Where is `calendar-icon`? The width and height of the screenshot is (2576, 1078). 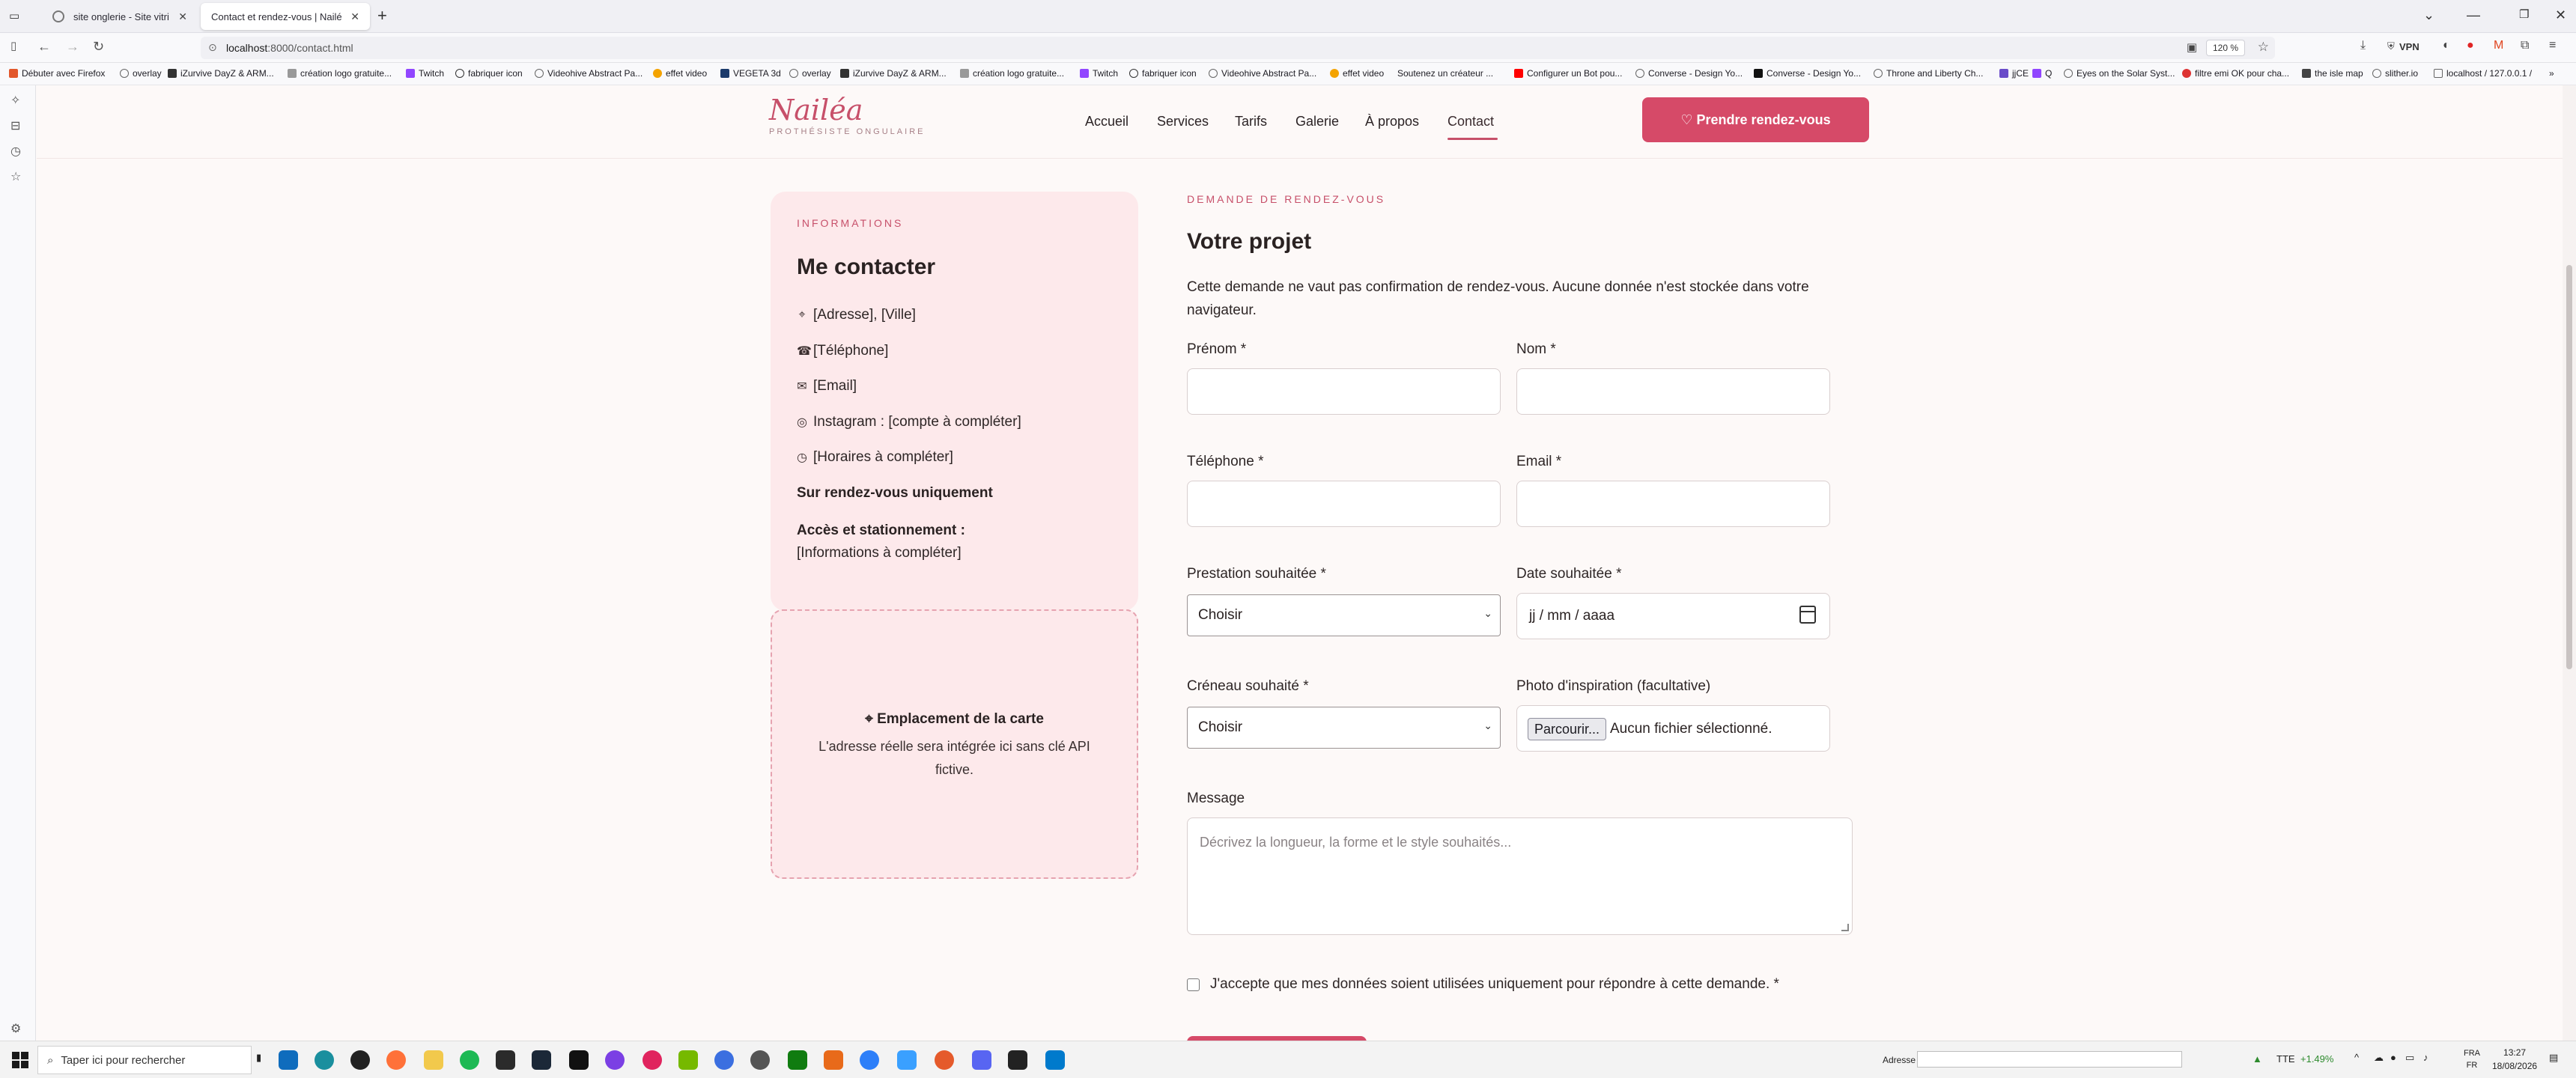 calendar-icon is located at coordinates (1807, 615).